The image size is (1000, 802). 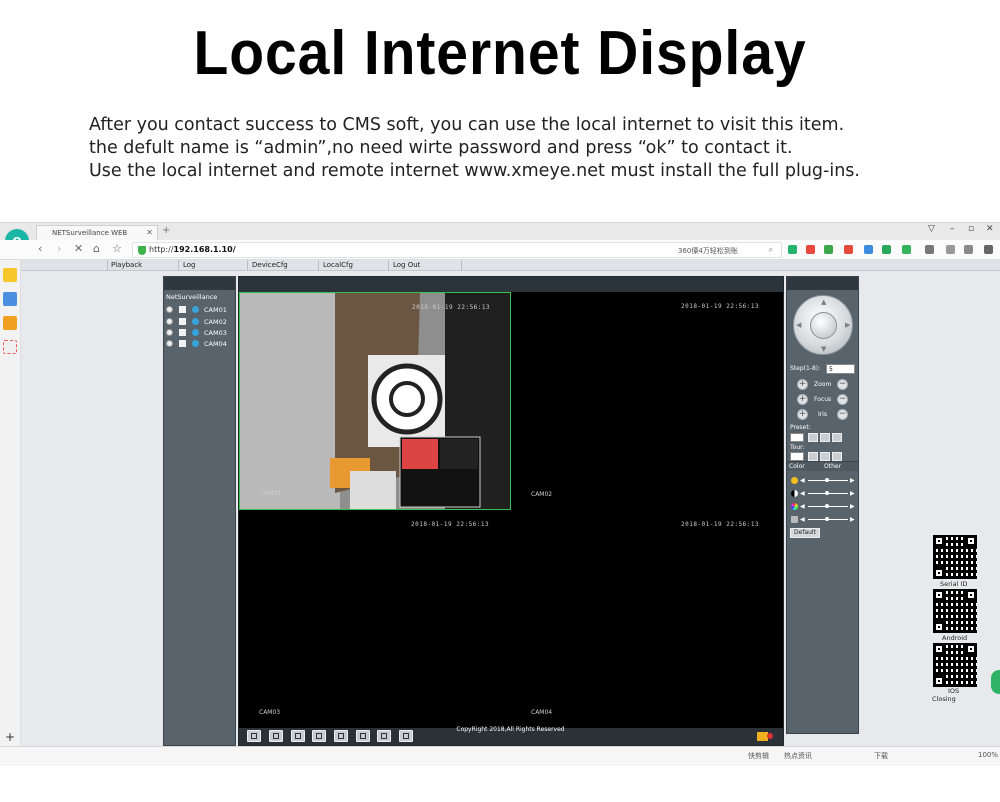 I want to click on step-select: 5, so click(x=840, y=369).